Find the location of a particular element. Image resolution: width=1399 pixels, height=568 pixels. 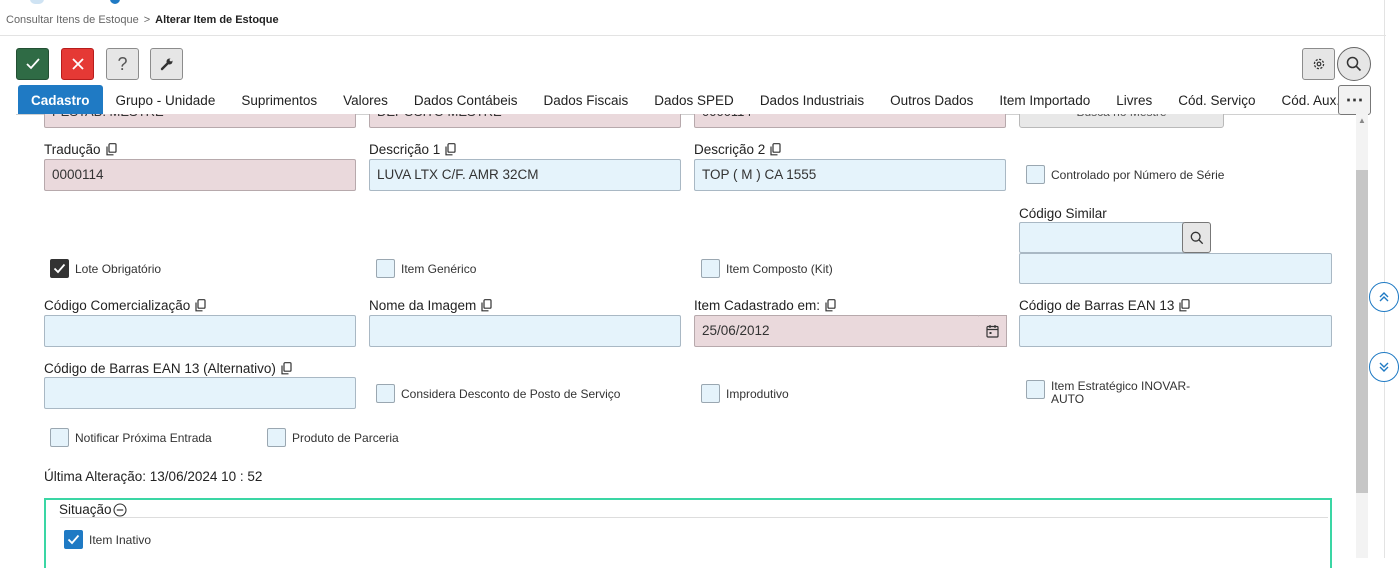

help-button: ? is located at coordinates (122, 64).